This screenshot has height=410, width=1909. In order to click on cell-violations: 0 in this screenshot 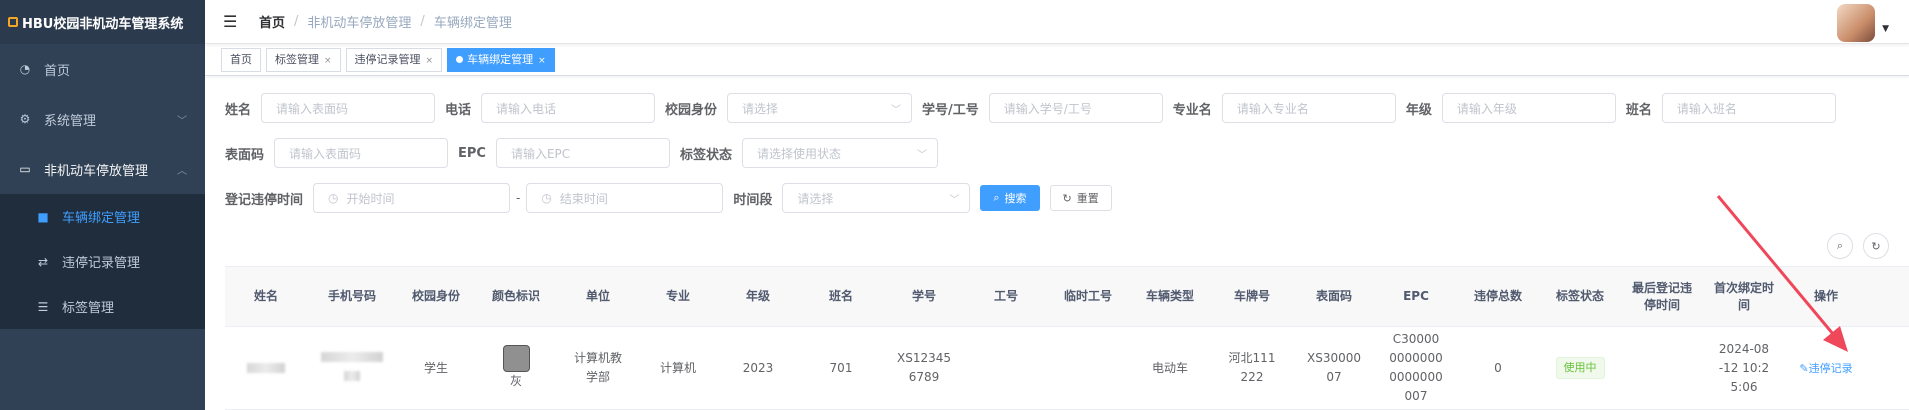, I will do `click(1498, 367)`.